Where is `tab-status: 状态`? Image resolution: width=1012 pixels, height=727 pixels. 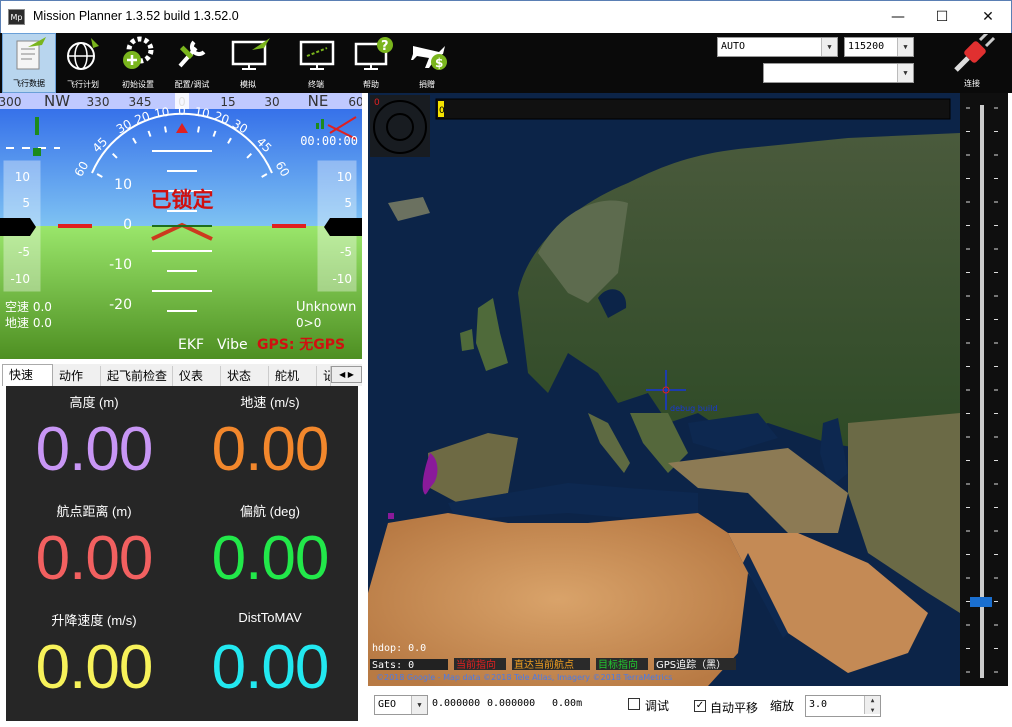
tab-status: 状态 is located at coordinates (245, 376).